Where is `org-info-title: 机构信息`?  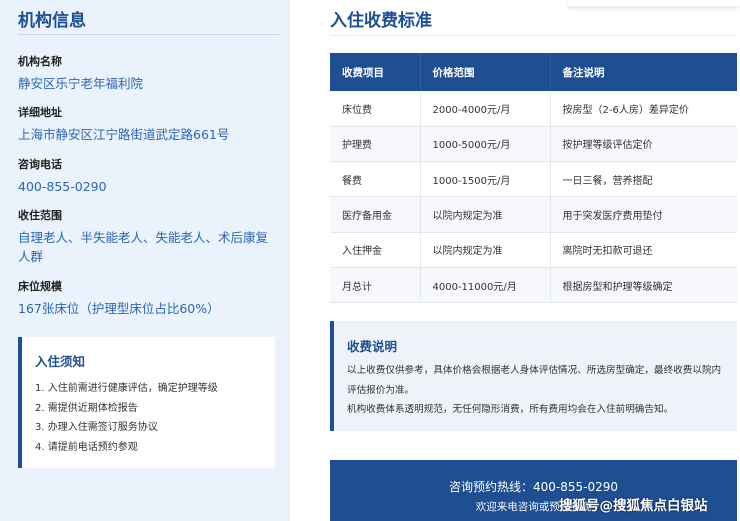 org-info-title: 机构信息 is located at coordinates (52, 21).